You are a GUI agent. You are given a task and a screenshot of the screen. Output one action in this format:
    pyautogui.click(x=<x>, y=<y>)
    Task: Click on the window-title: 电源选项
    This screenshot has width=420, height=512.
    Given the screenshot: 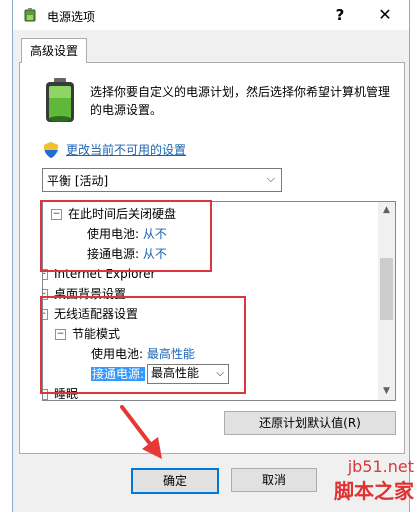 What is the action you would take?
    pyautogui.click(x=71, y=17)
    